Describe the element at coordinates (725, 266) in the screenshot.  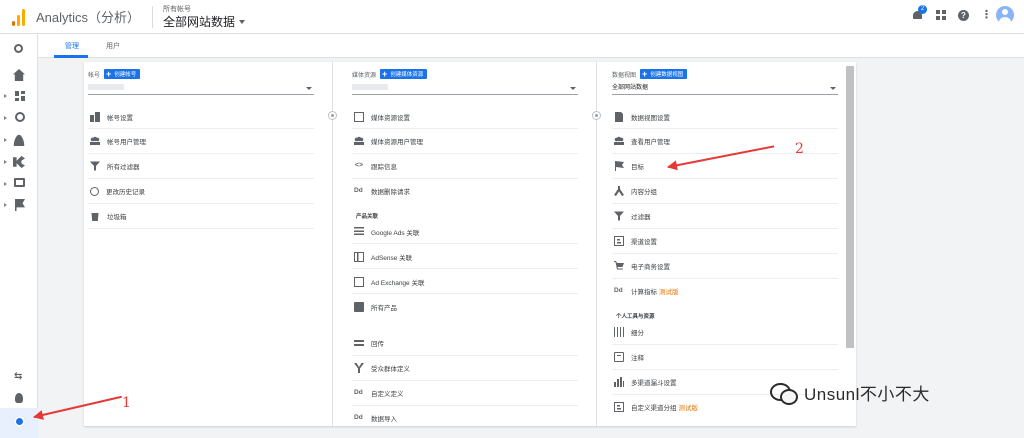
I see `ecommerce-settings-item: 电子商务设置` at that location.